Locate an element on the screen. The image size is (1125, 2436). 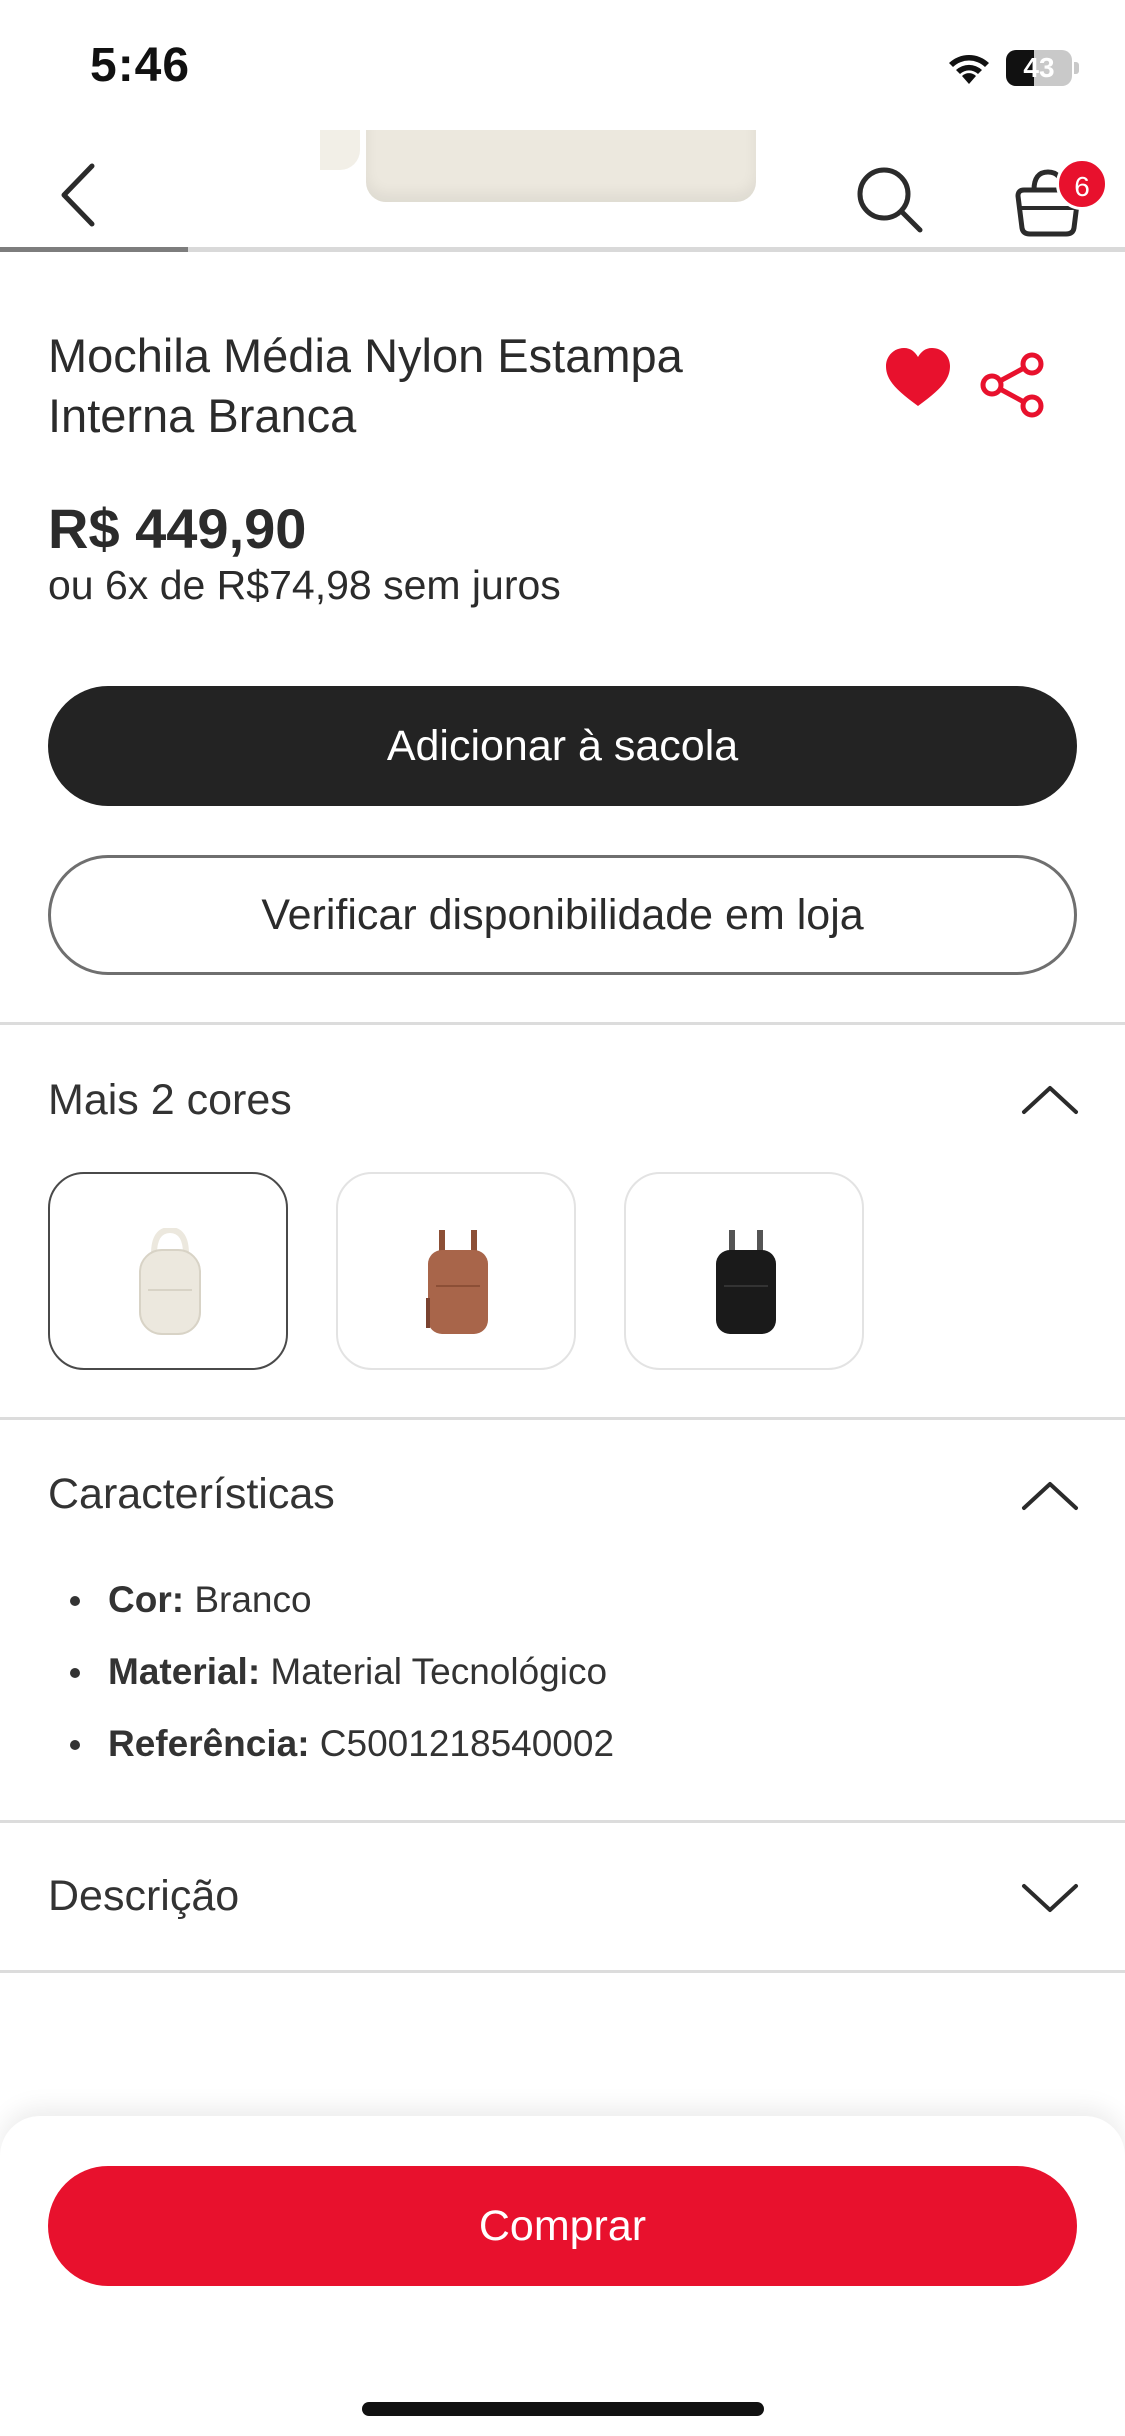
color-swatch-marrom is located at coordinates (456, 1271).